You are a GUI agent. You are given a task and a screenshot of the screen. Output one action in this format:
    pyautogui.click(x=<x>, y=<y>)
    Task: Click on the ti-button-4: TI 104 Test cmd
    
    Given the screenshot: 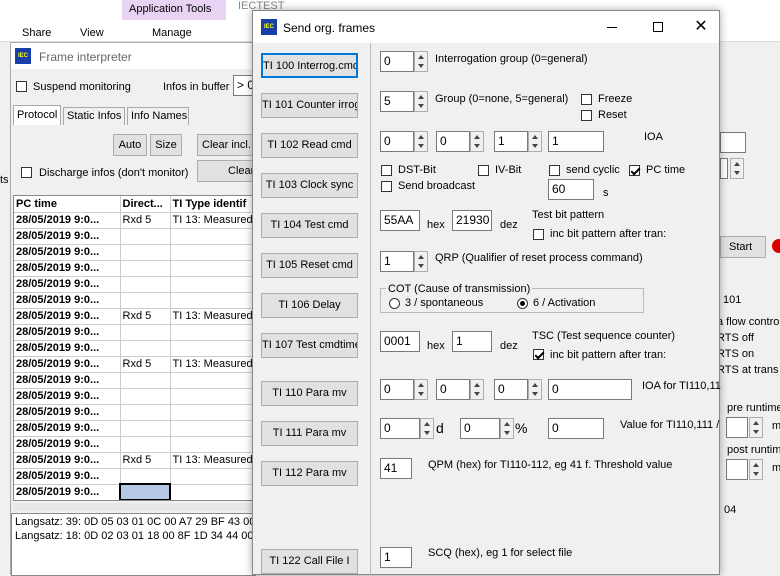 What is the action you would take?
    pyautogui.click(x=309, y=225)
    